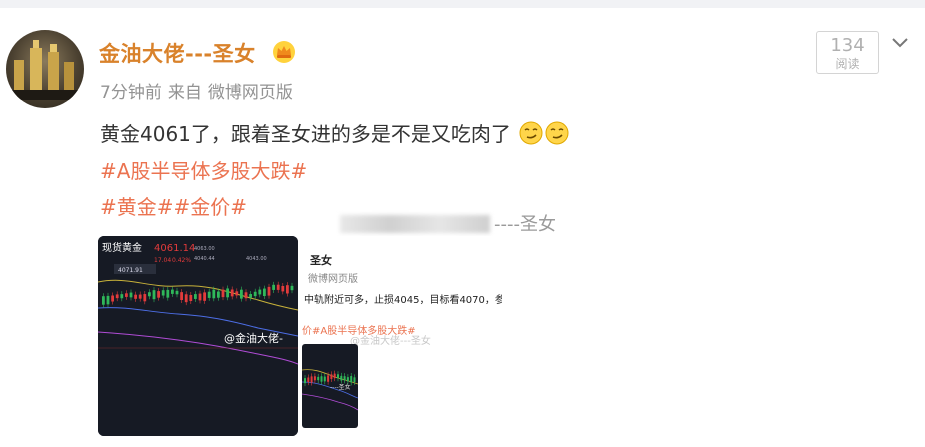  What do you see at coordinates (333, 279) in the screenshot?
I see `image2-source: 微博网页版` at bounding box center [333, 279].